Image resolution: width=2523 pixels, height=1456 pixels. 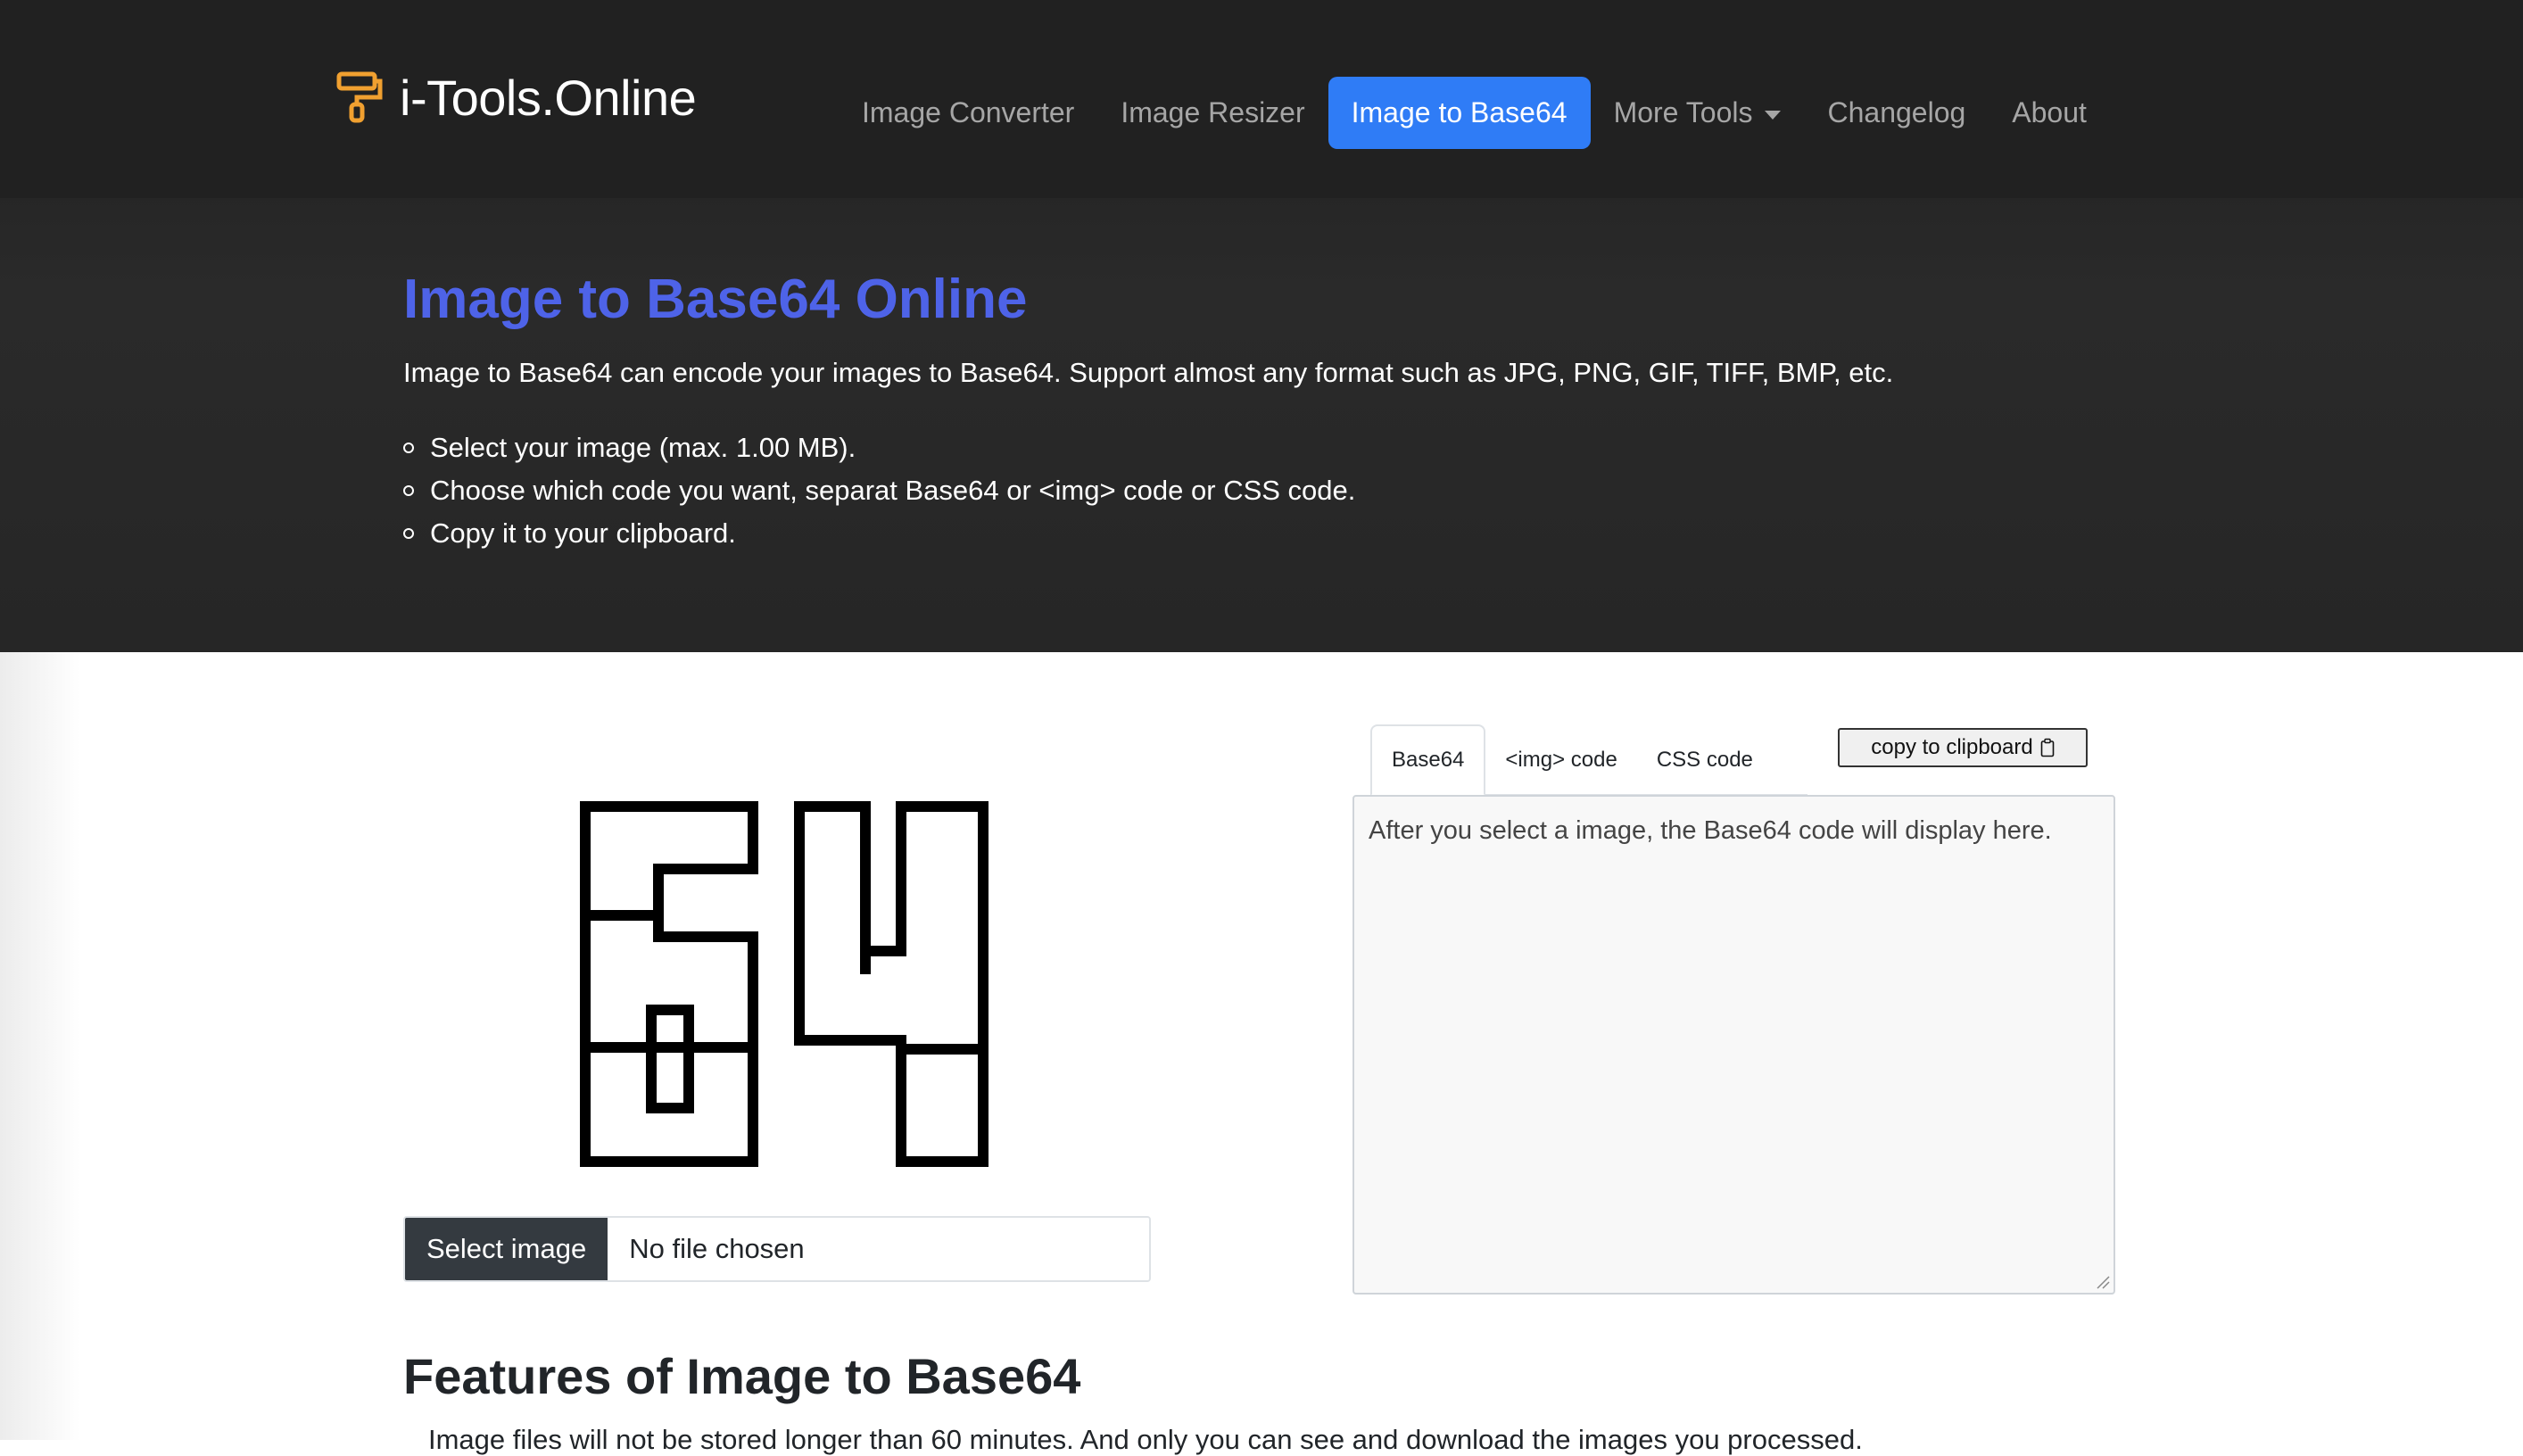 I want to click on brand-logo: i-Tools.Online, so click(x=516, y=97).